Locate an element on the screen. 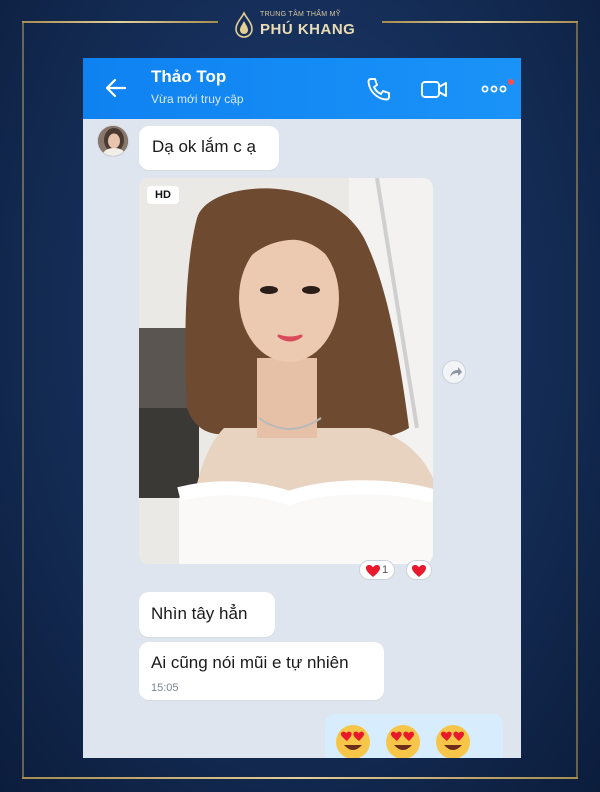 This screenshot has width=600, height=792. message-bubble-3: Ai cũng nói mũi e tự nhiên 15:05 is located at coordinates (261, 671).